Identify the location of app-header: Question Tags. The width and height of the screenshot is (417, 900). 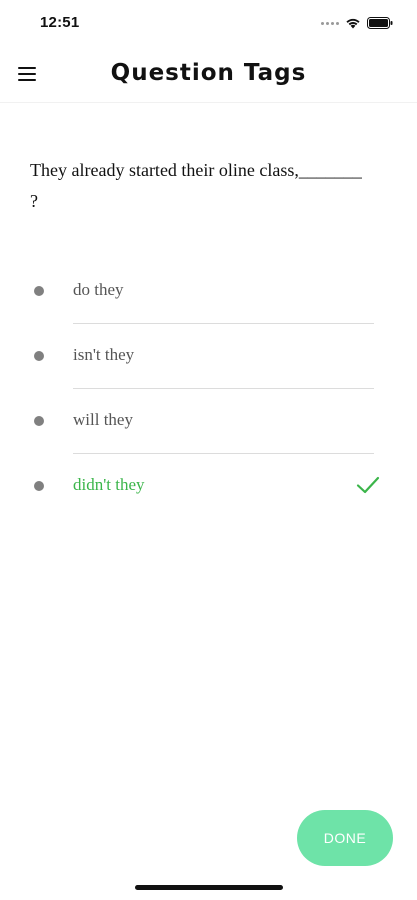
(208, 75).